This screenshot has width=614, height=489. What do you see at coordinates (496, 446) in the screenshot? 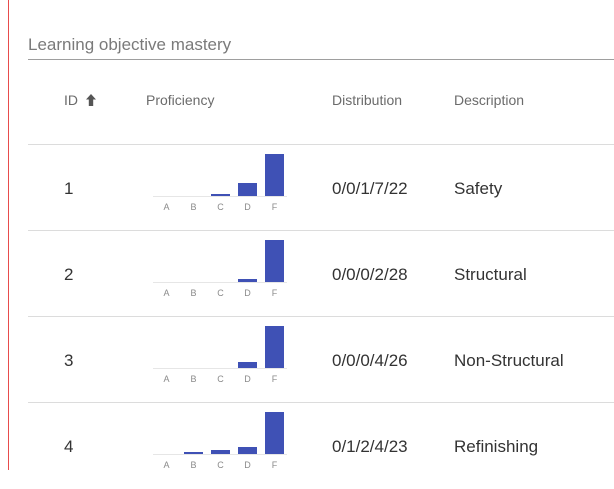
I see `row-description: Refinishing` at bounding box center [496, 446].